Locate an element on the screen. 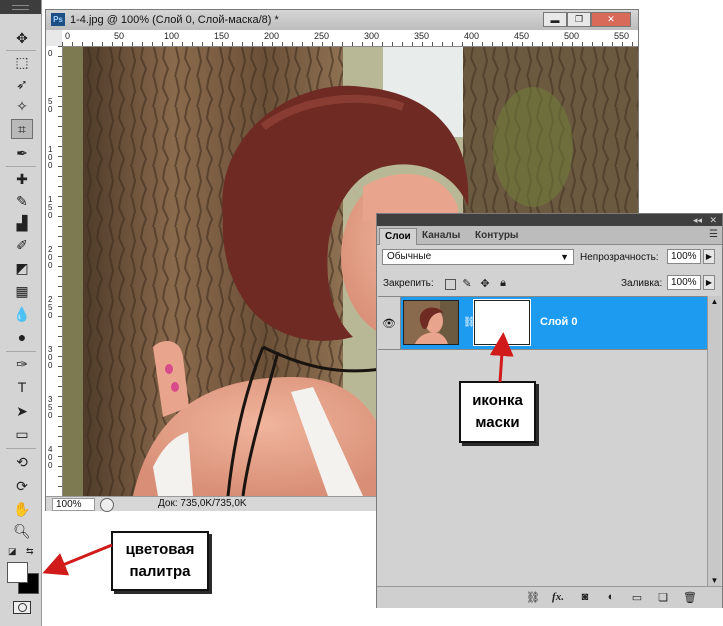 The width and height of the screenshot is (723, 626). mask-arrow is located at coordinates (501, 357).